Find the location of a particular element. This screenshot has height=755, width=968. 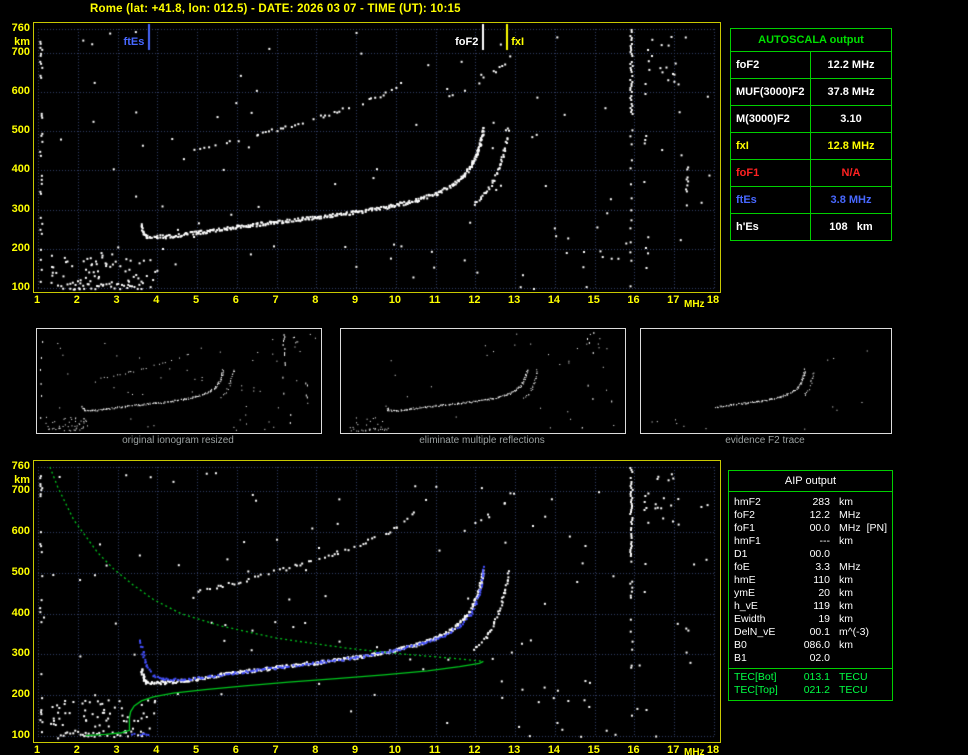

thumbnail-f2-trace is located at coordinates (766, 381).